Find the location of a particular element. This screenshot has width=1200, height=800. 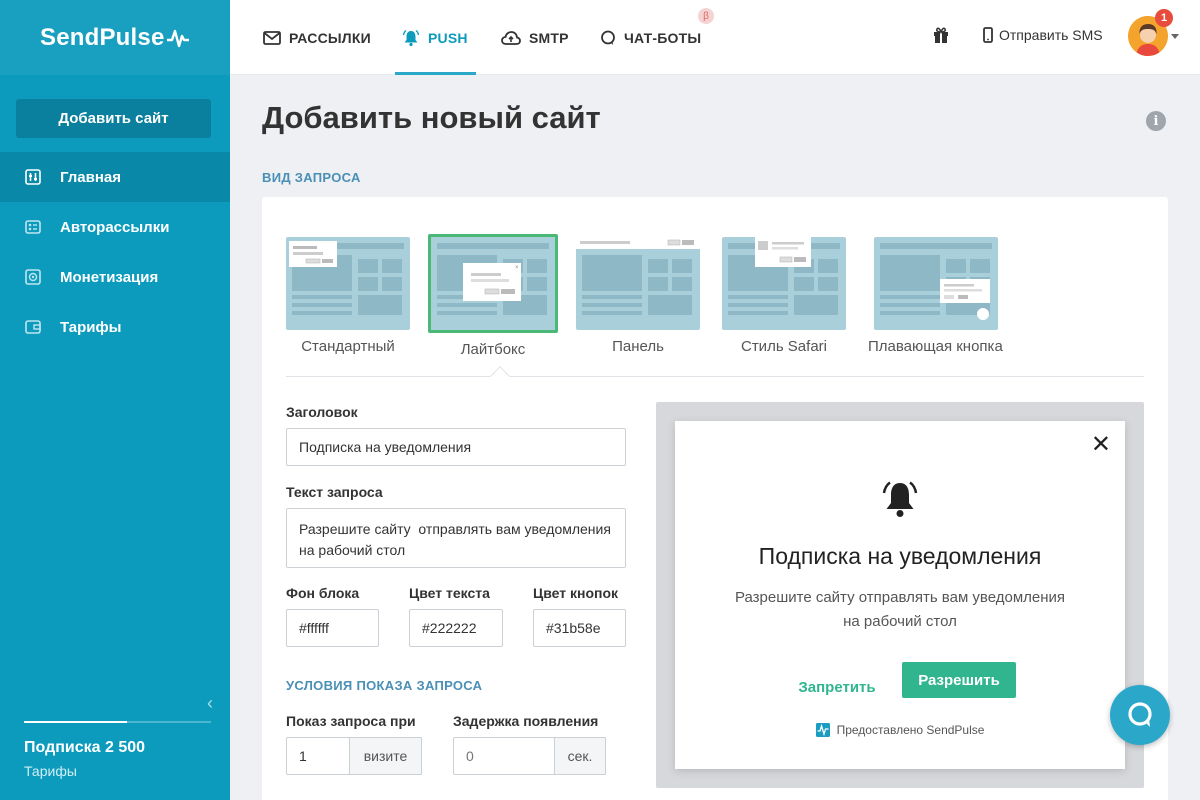

collapse-sidebar-icon: ‹ is located at coordinates (210, 703).